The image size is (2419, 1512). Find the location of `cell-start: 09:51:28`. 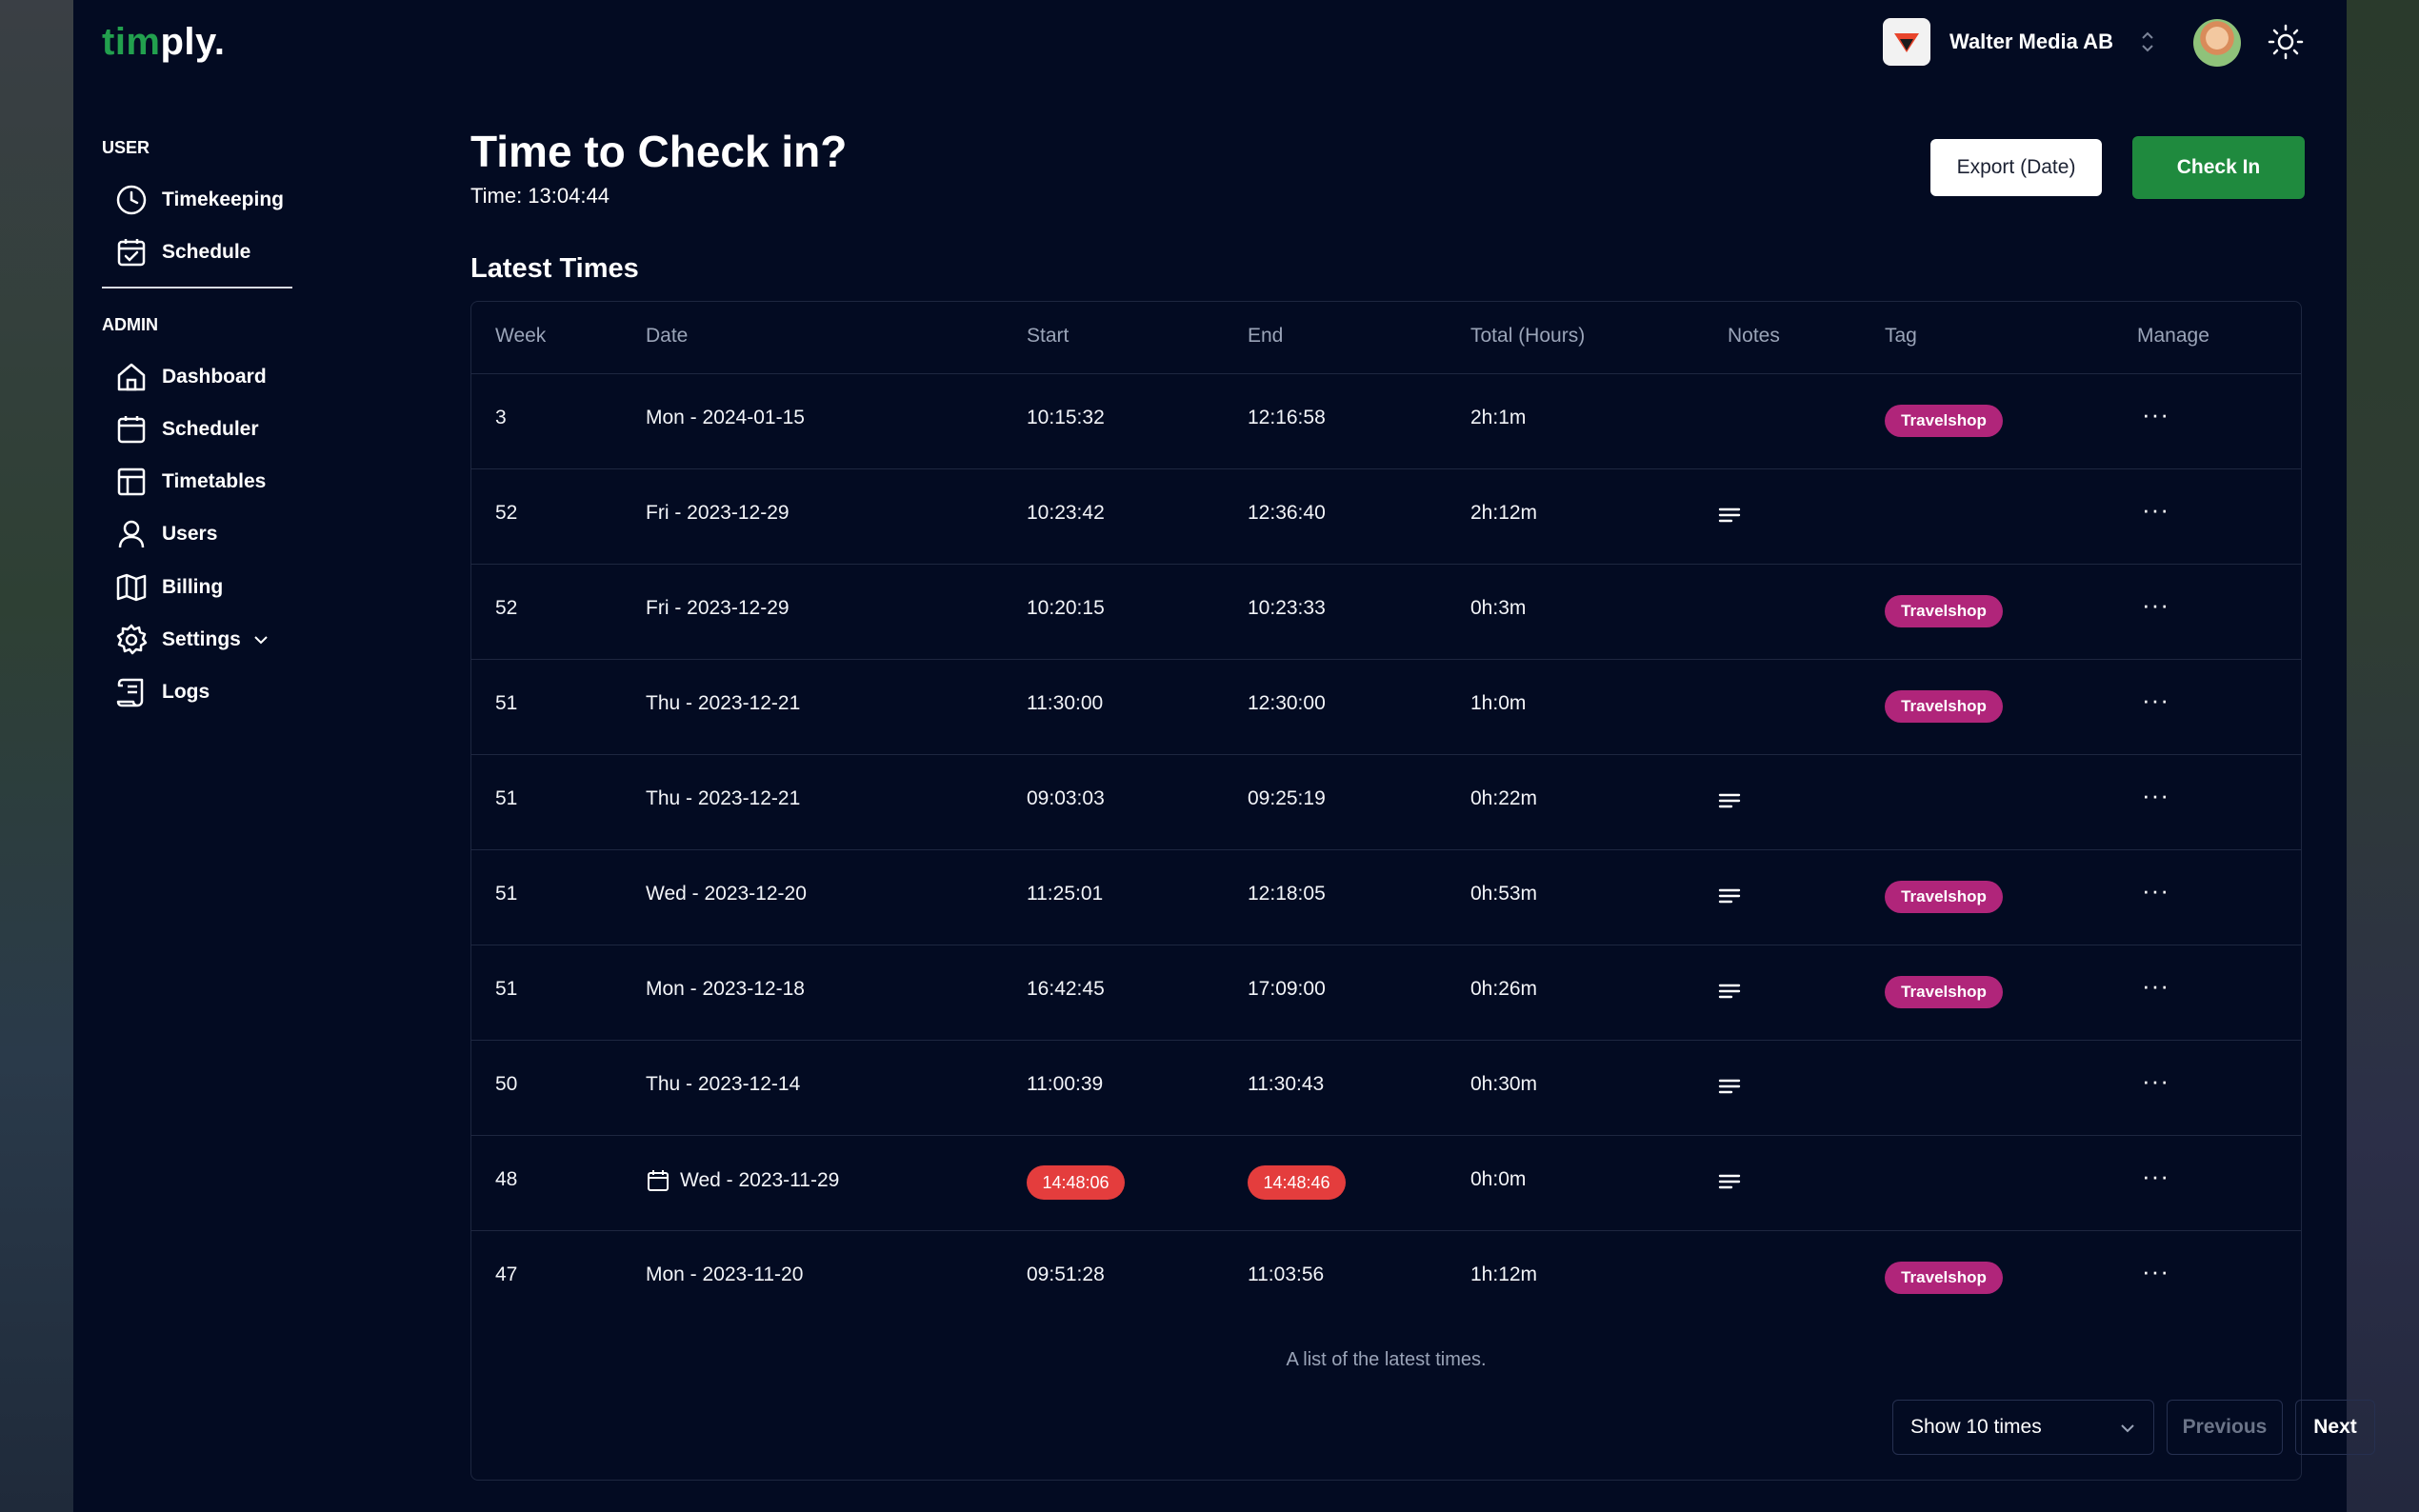

cell-start: 09:51:28 is located at coordinates (1066, 1274).